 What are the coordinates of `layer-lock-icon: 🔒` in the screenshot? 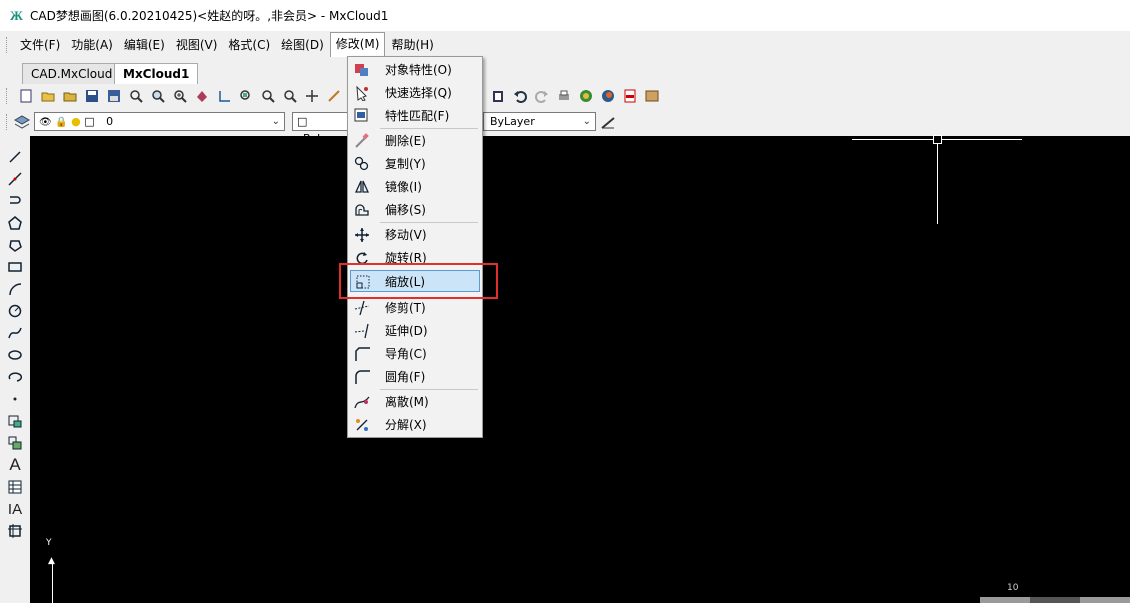 It's located at (61, 122).